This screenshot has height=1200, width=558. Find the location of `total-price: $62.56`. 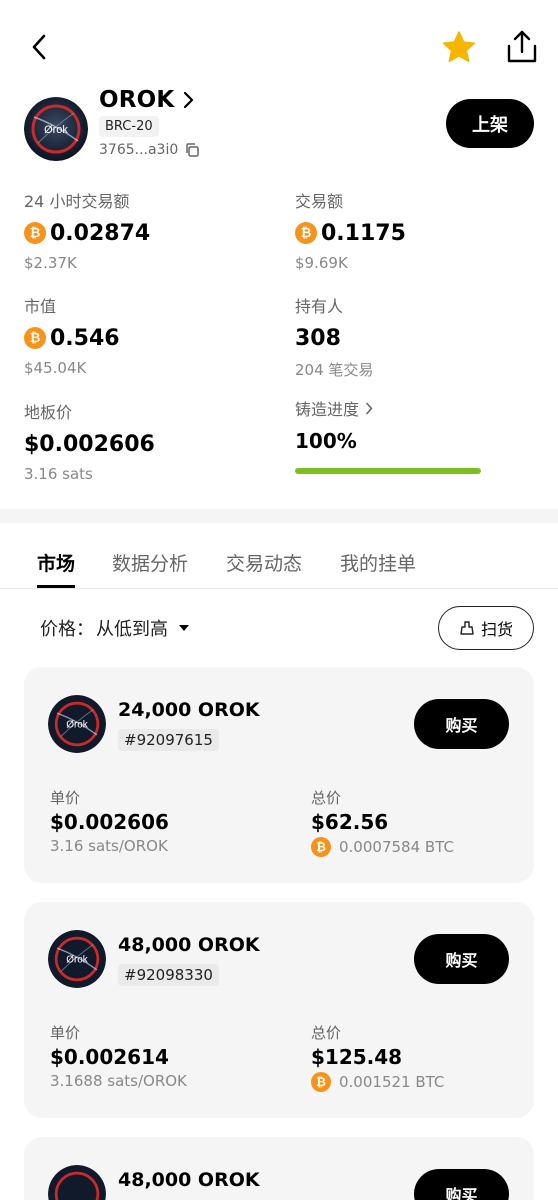

total-price: $62.56 is located at coordinates (350, 822).